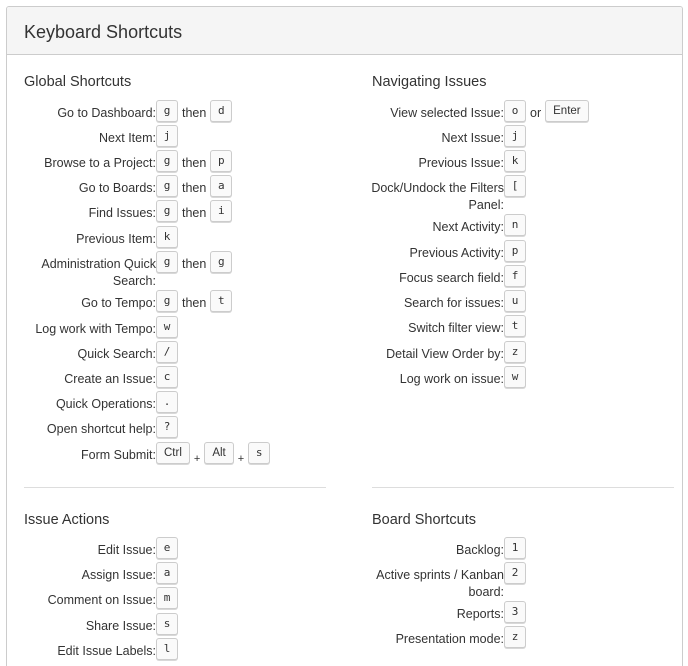 This screenshot has height=666, width=688. What do you see at coordinates (105, 404) in the screenshot?
I see `shortcut-label: Quick Operations:` at bounding box center [105, 404].